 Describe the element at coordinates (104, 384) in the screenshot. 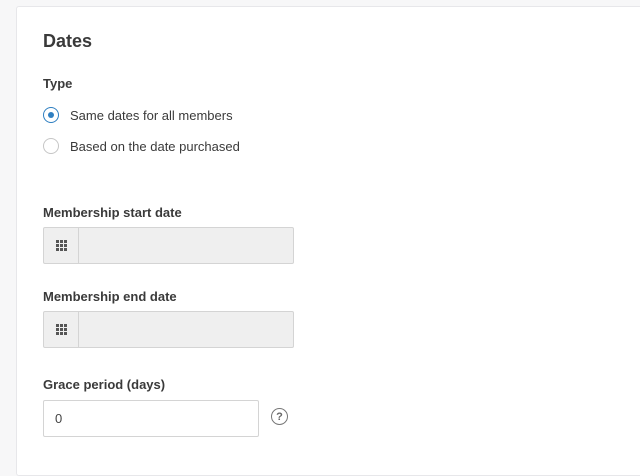

I see `grace-period-label: Grace period (days)` at that location.